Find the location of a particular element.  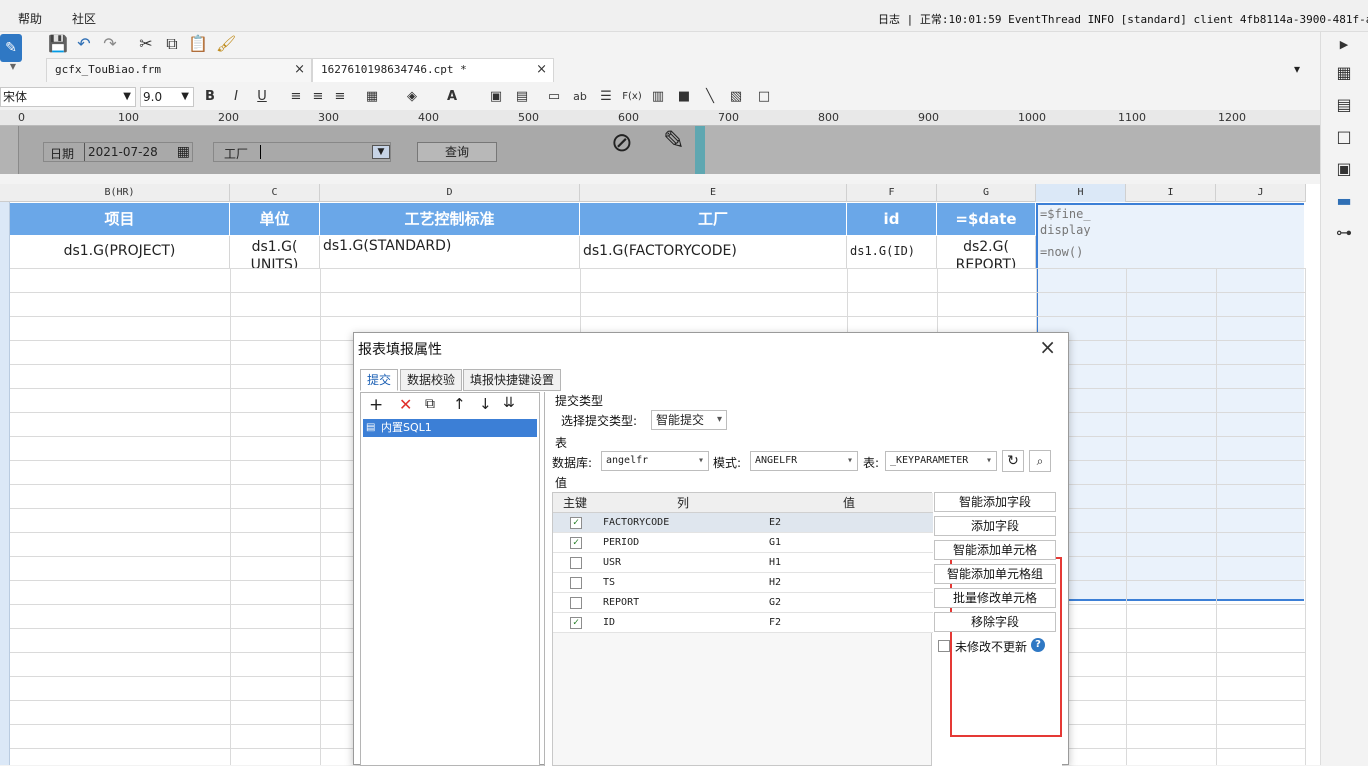

calendar-icon: ▦ is located at coordinates (183, 152).